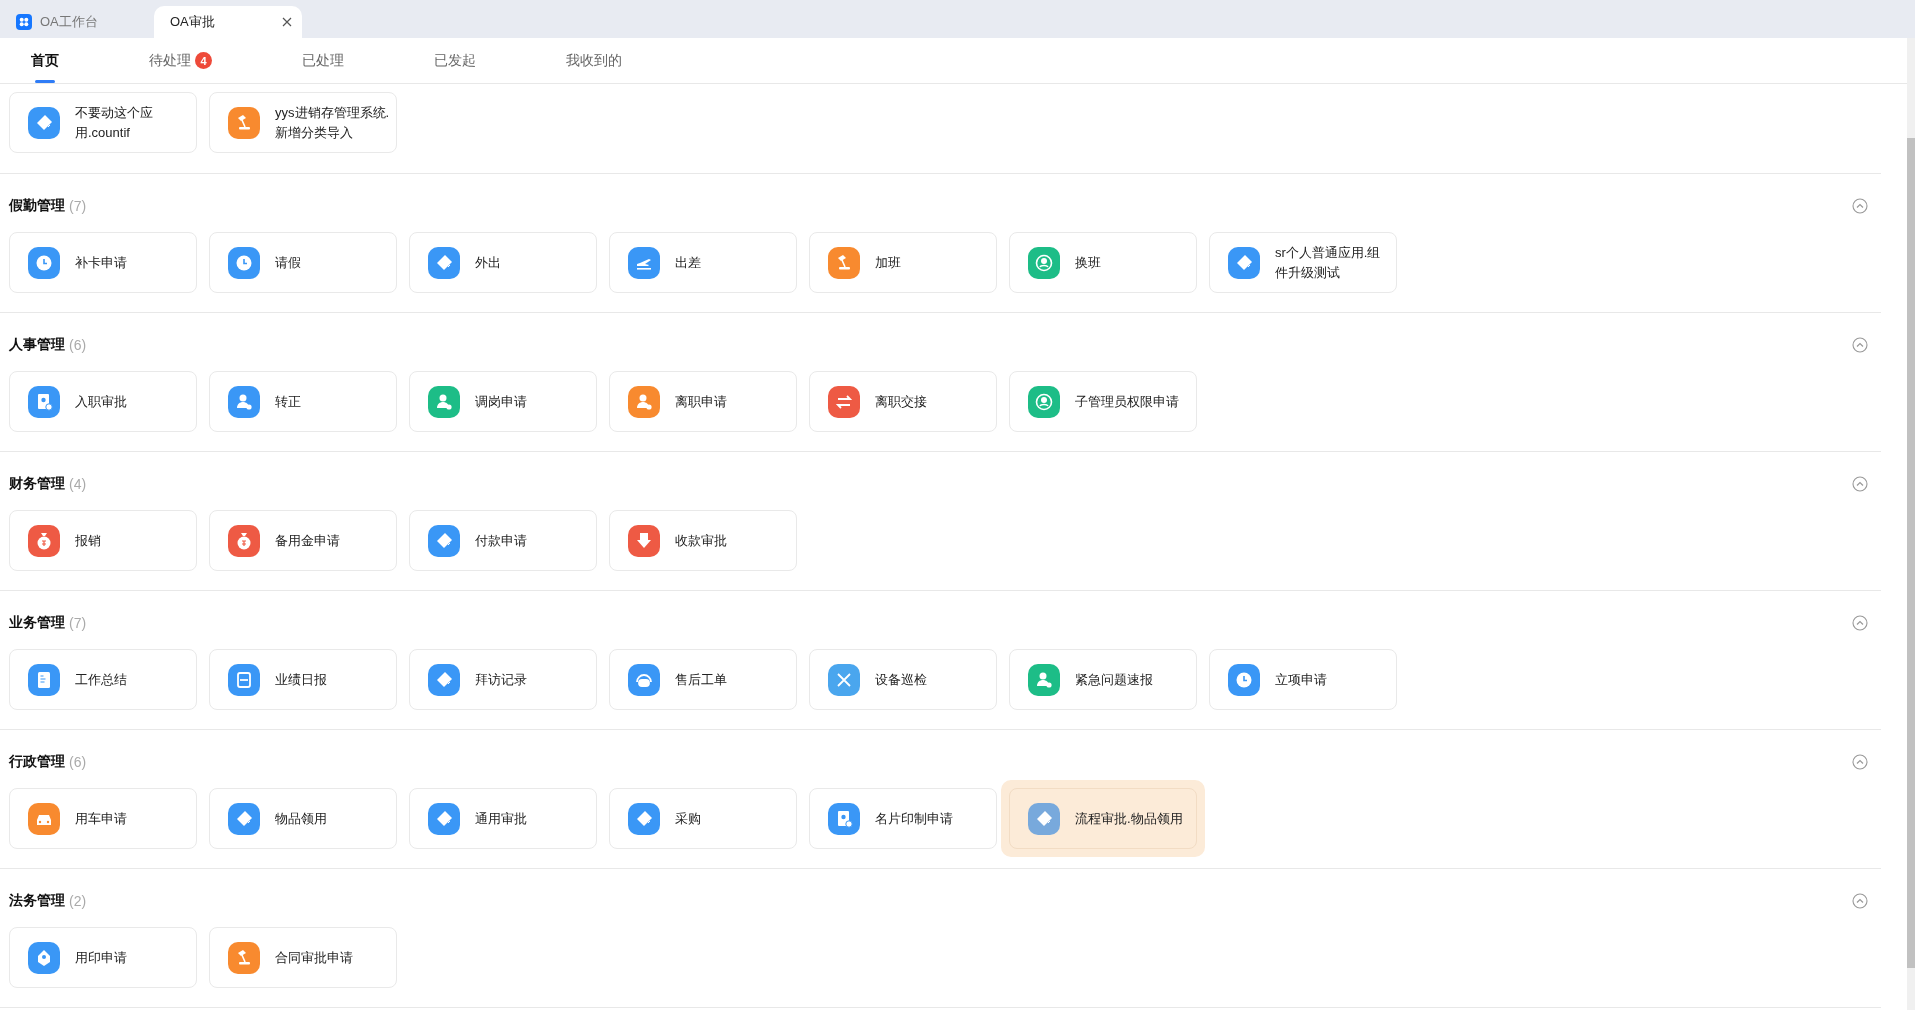 This screenshot has width=1915, height=1010. Describe the element at coordinates (503, 262) in the screenshot. I see `app-card: 外出` at that location.